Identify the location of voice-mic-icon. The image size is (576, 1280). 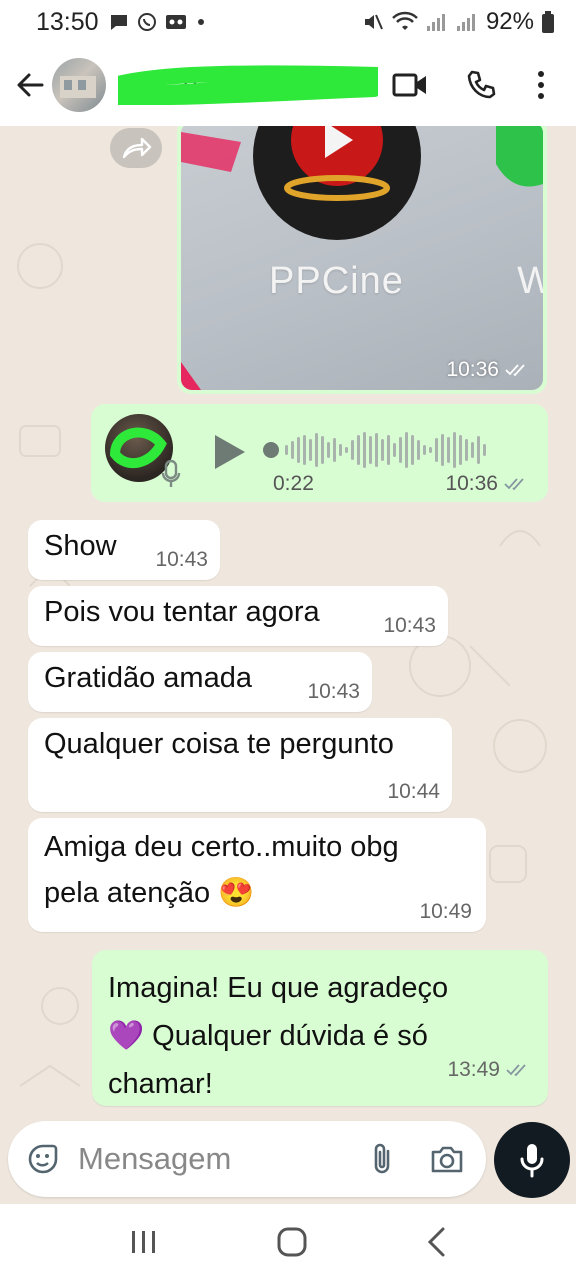
(171, 473).